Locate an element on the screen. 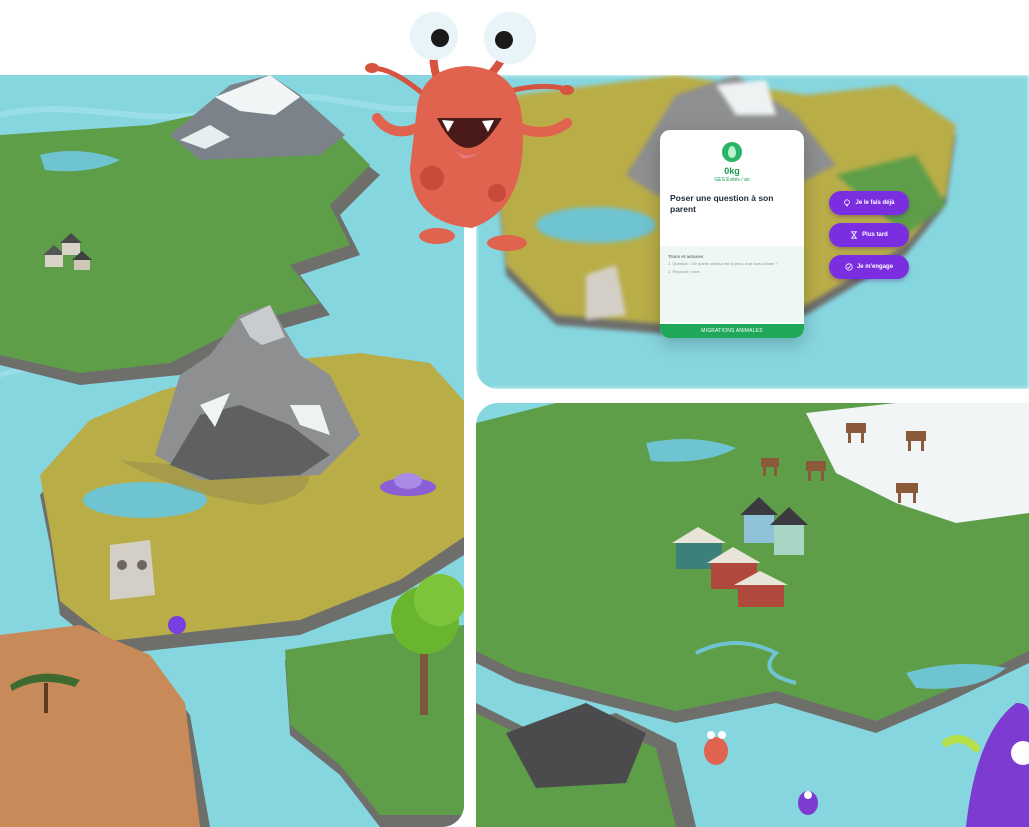  lightbulb-icon is located at coordinates (847, 203).